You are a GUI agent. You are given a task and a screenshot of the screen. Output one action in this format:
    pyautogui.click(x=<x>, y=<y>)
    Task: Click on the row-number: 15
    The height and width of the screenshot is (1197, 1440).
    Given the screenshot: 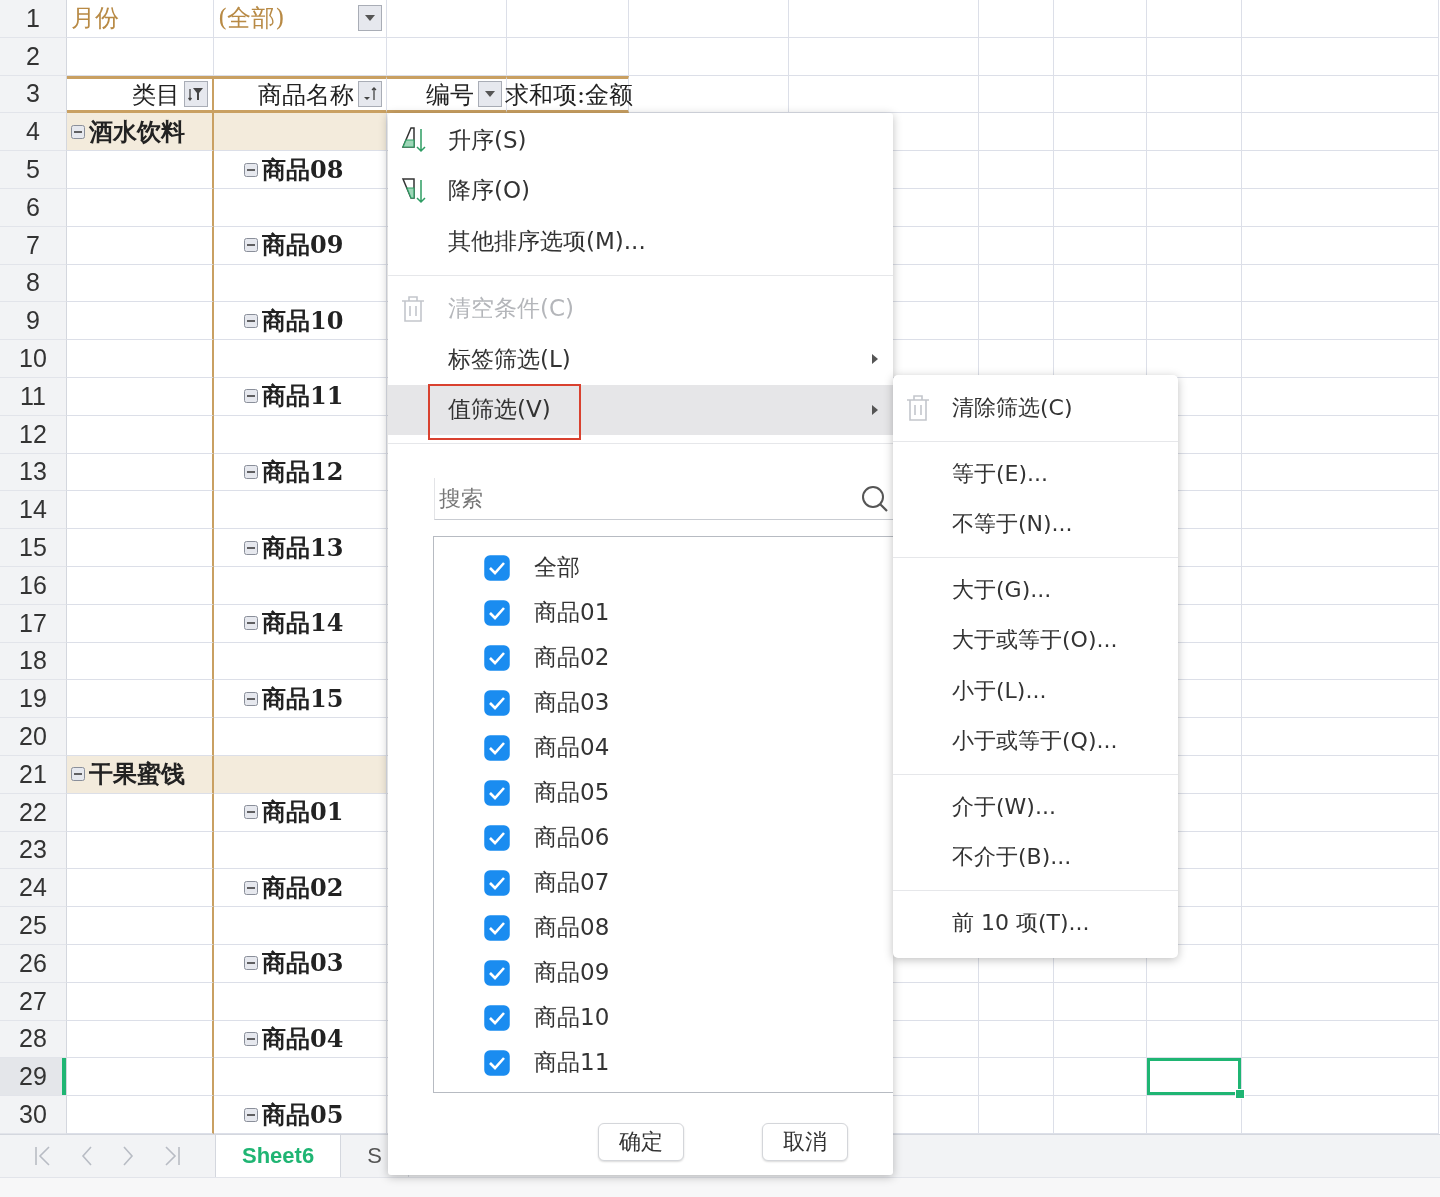 What is the action you would take?
    pyautogui.click(x=33, y=548)
    